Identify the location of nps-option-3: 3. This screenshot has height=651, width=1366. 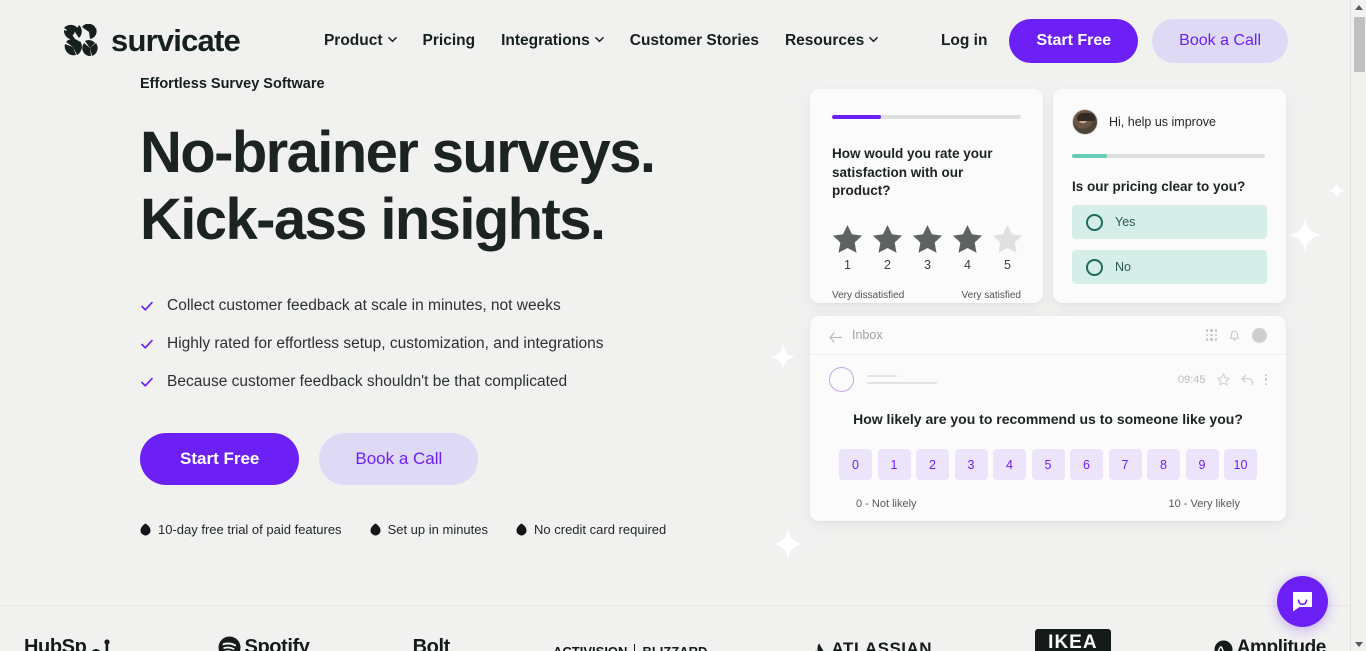
(971, 464).